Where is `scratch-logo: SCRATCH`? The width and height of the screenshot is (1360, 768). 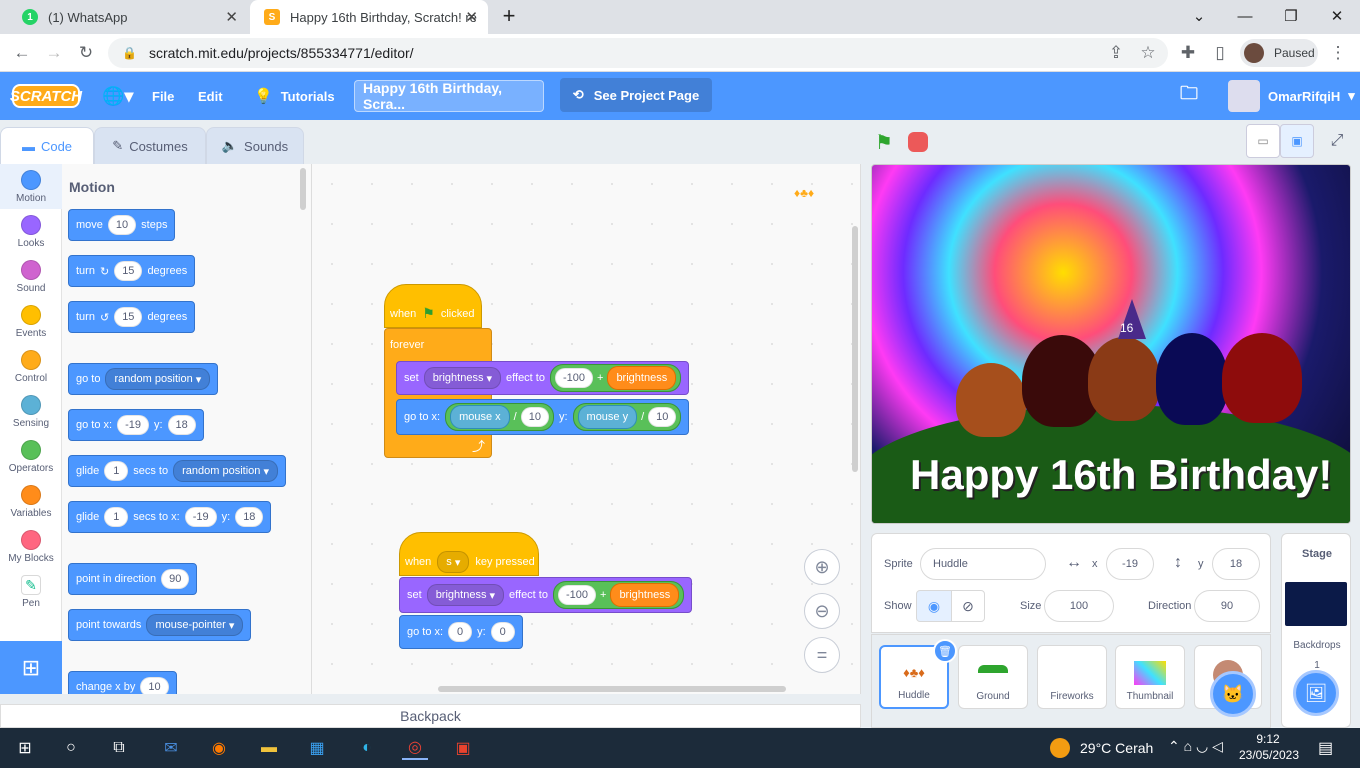 scratch-logo: SCRATCH is located at coordinates (46, 96).